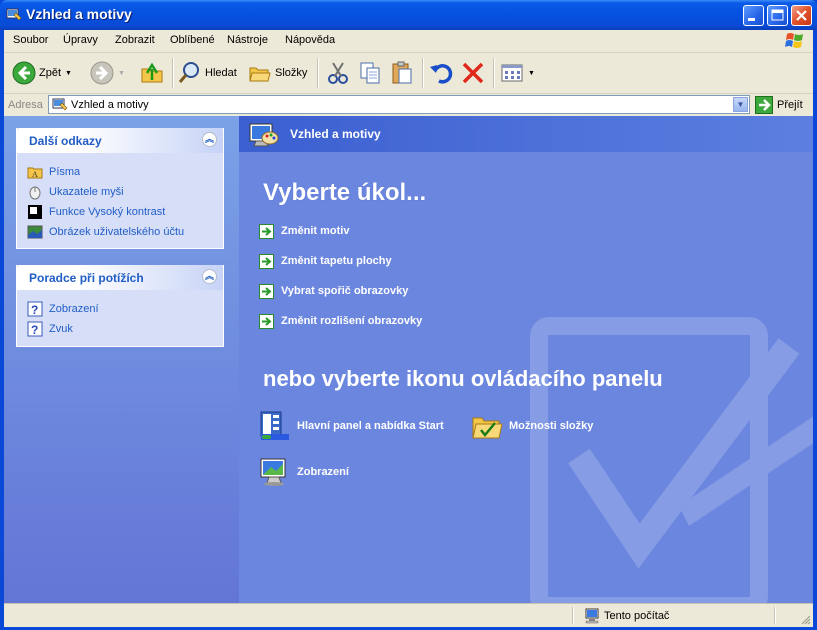 The width and height of the screenshot is (817, 630). I want to click on task-label: Vybrat spořič obrazovky, so click(345, 291).